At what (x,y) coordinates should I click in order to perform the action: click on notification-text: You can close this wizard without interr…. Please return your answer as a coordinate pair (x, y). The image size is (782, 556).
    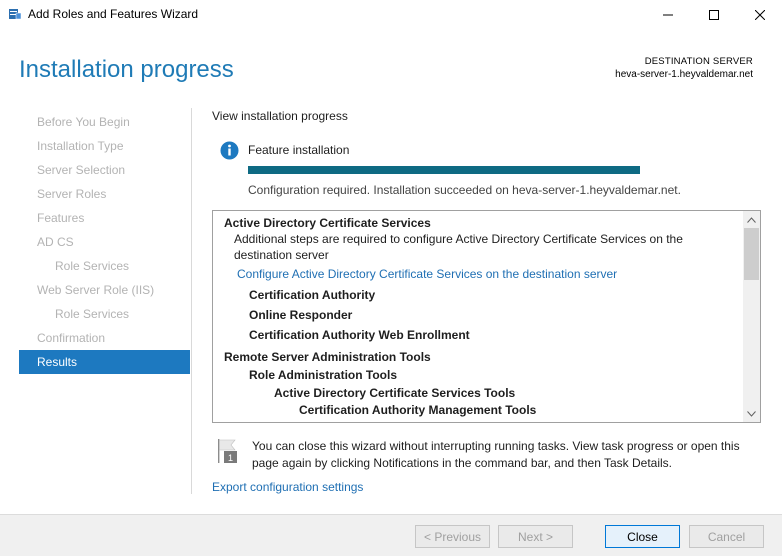
    Looking at the image, I should click on (502, 455).